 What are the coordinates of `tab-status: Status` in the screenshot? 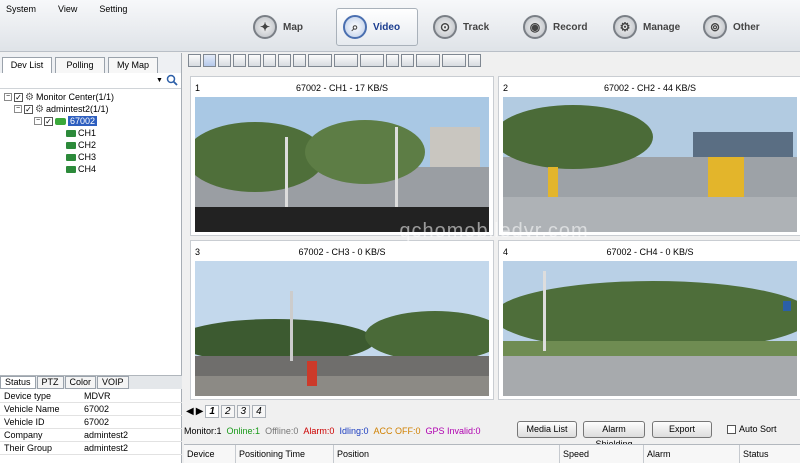 It's located at (18, 382).